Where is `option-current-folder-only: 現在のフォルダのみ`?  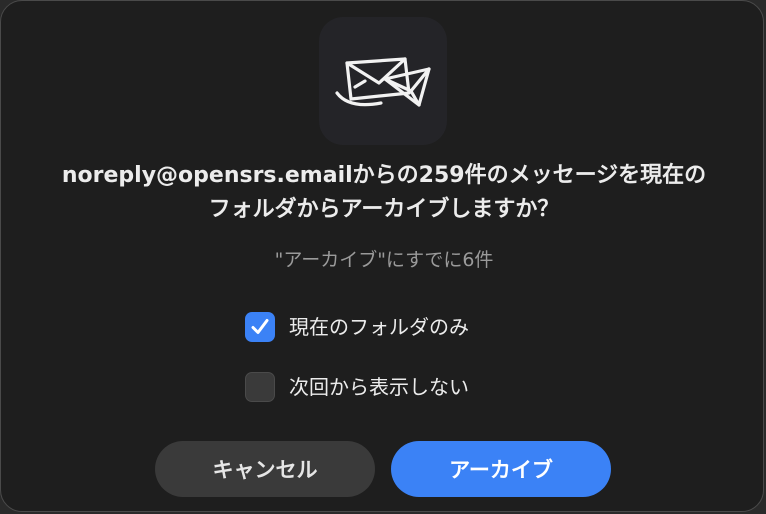
option-current-folder-only: 現在のフォルダのみ is located at coordinates (357, 327).